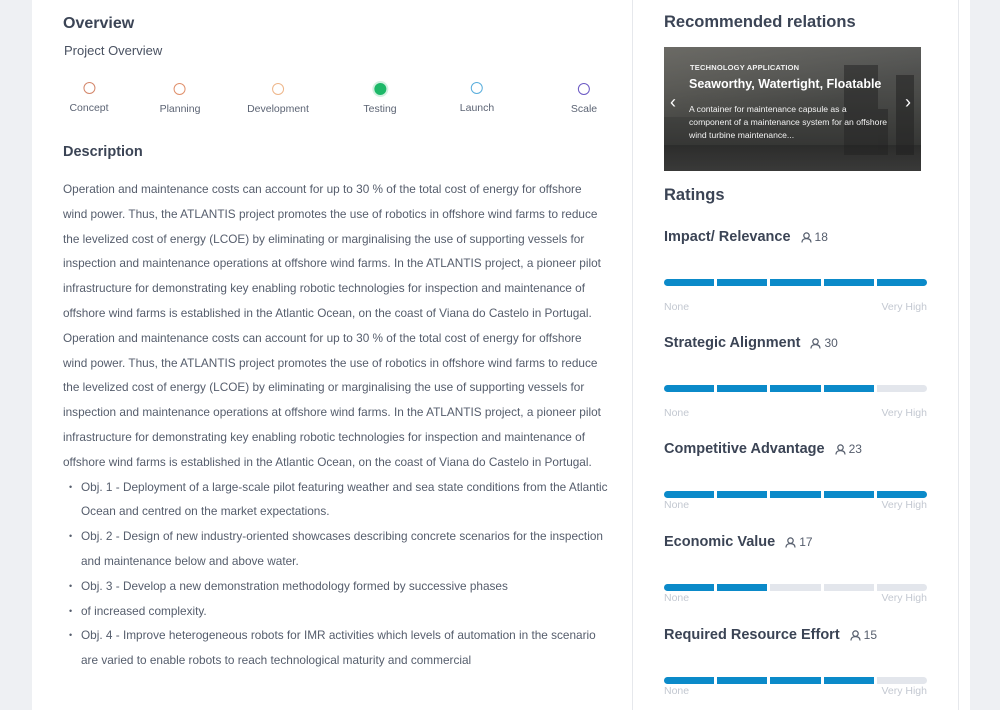  What do you see at coordinates (89, 98) in the screenshot?
I see `stage-concept: Concept` at bounding box center [89, 98].